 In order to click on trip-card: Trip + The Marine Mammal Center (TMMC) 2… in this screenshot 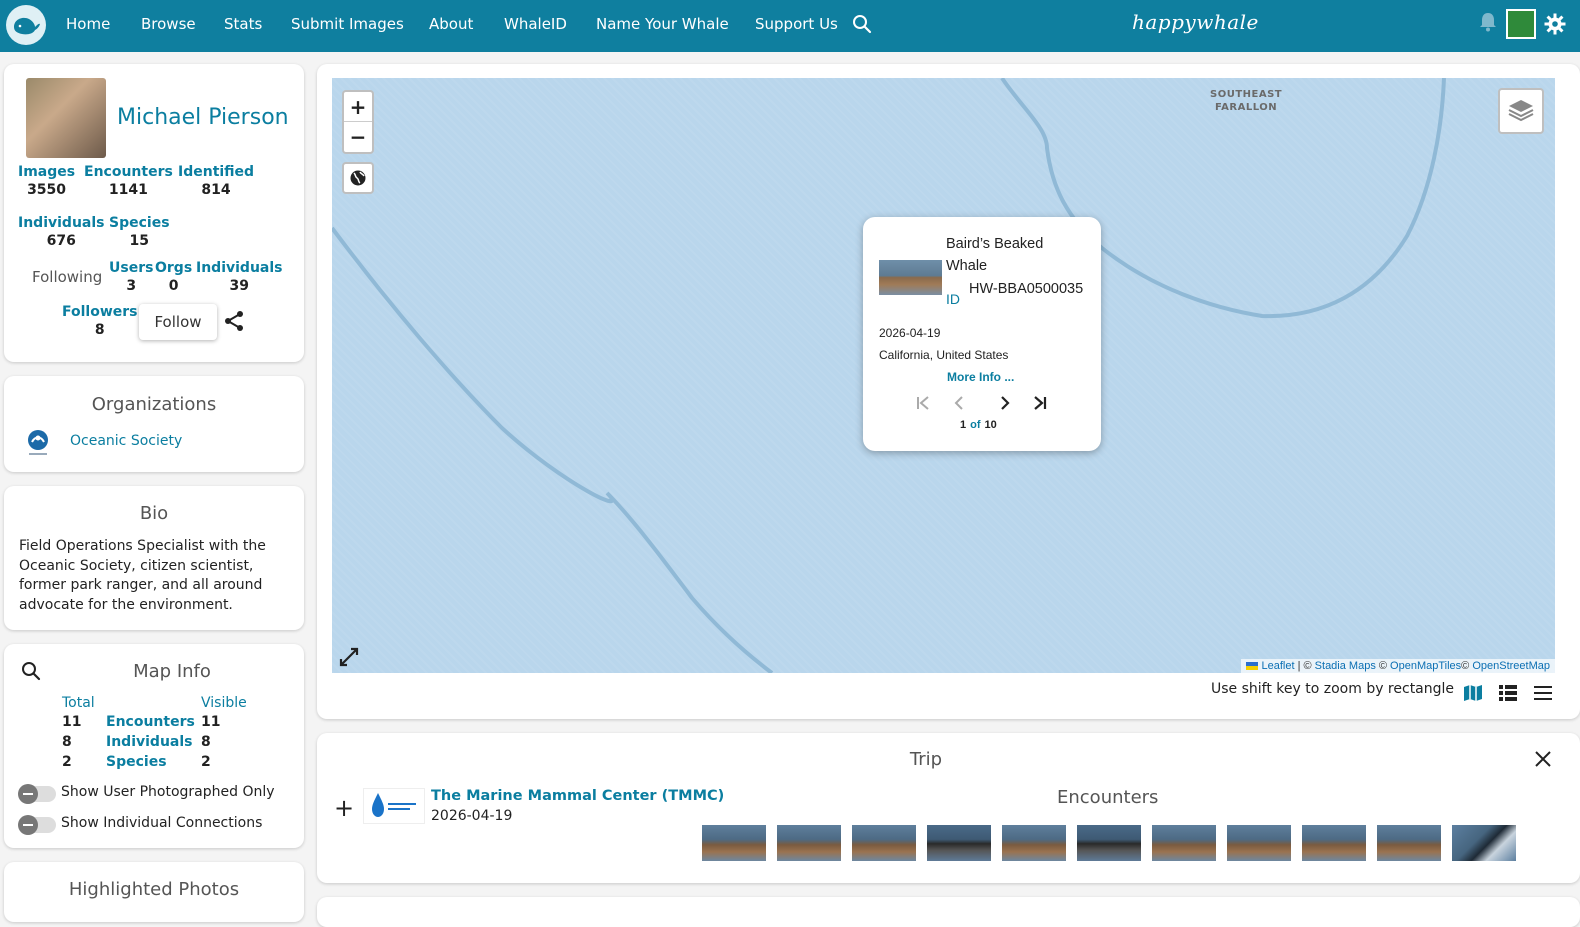, I will do `click(948, 808)`.